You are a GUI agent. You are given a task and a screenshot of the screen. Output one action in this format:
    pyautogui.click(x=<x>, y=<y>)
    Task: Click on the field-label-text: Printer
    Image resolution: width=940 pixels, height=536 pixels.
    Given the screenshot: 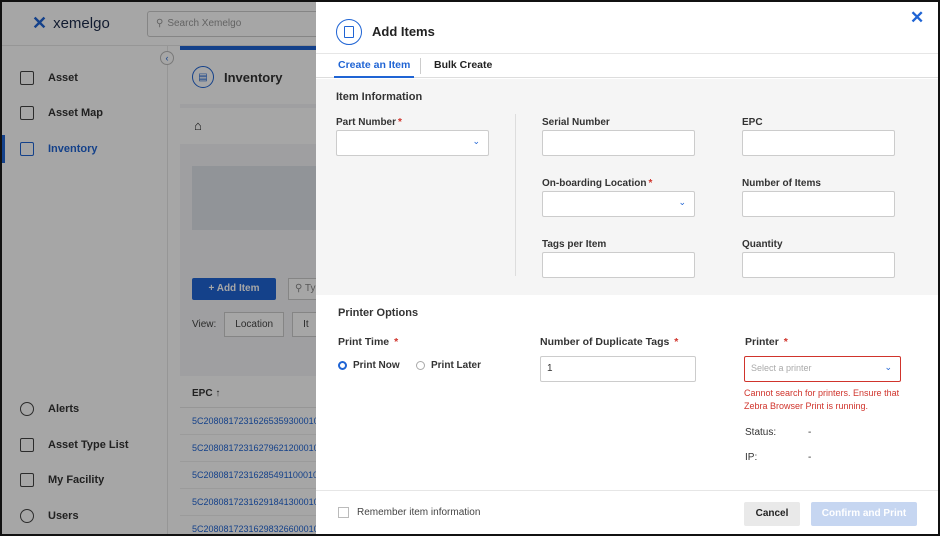 What is the action you would take?
    pyautogui.click(x=762, y=342)
    